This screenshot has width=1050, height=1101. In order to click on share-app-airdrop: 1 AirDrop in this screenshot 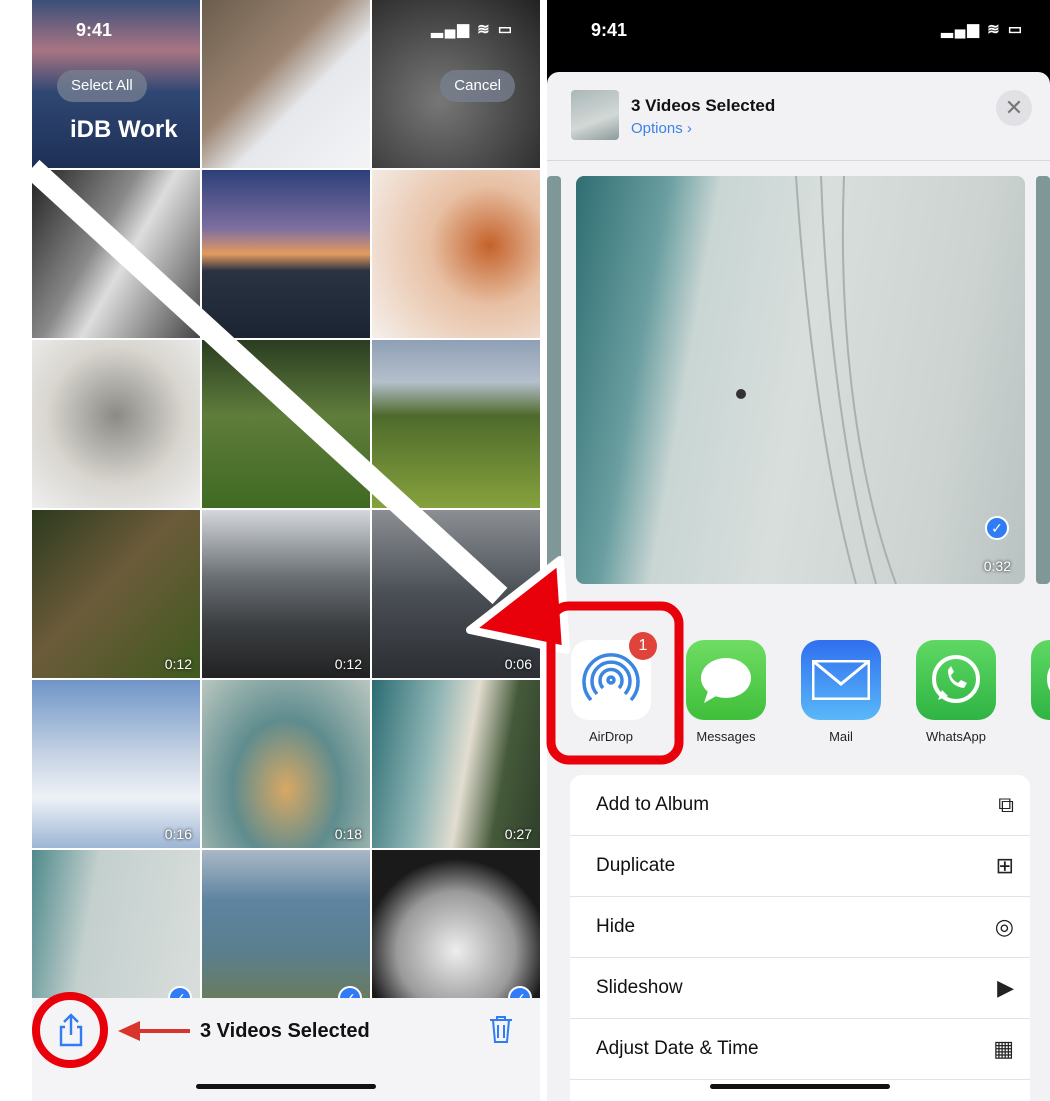, I will do `click(614, 688)`.